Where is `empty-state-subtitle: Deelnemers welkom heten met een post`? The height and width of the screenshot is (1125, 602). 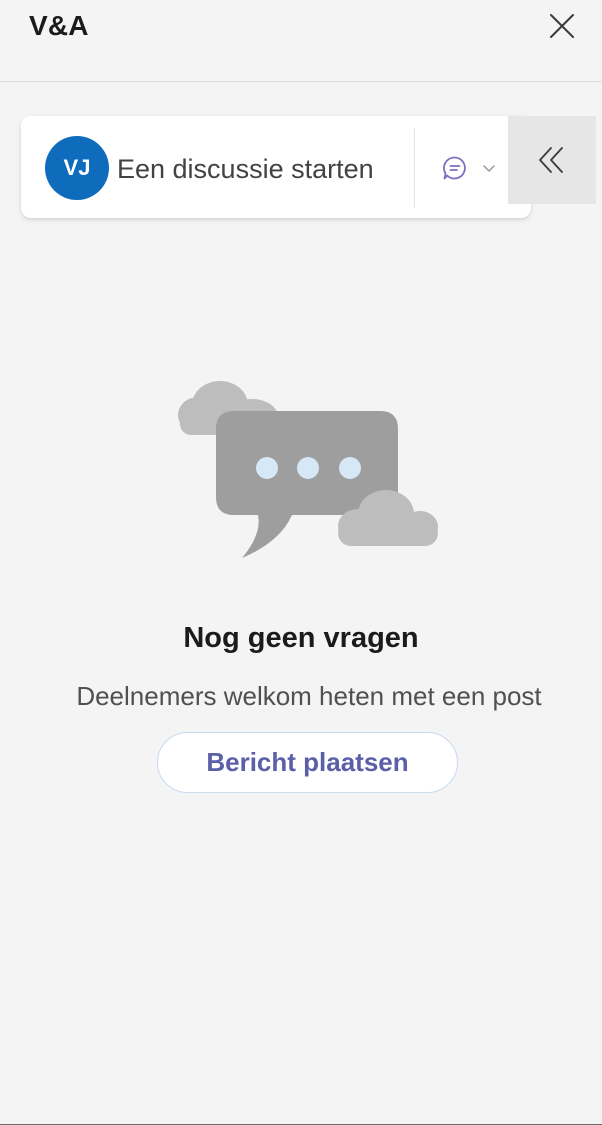 empty-state-subtitle: Deelnemers welkom heten met een post is located at coordinates (309, 696).